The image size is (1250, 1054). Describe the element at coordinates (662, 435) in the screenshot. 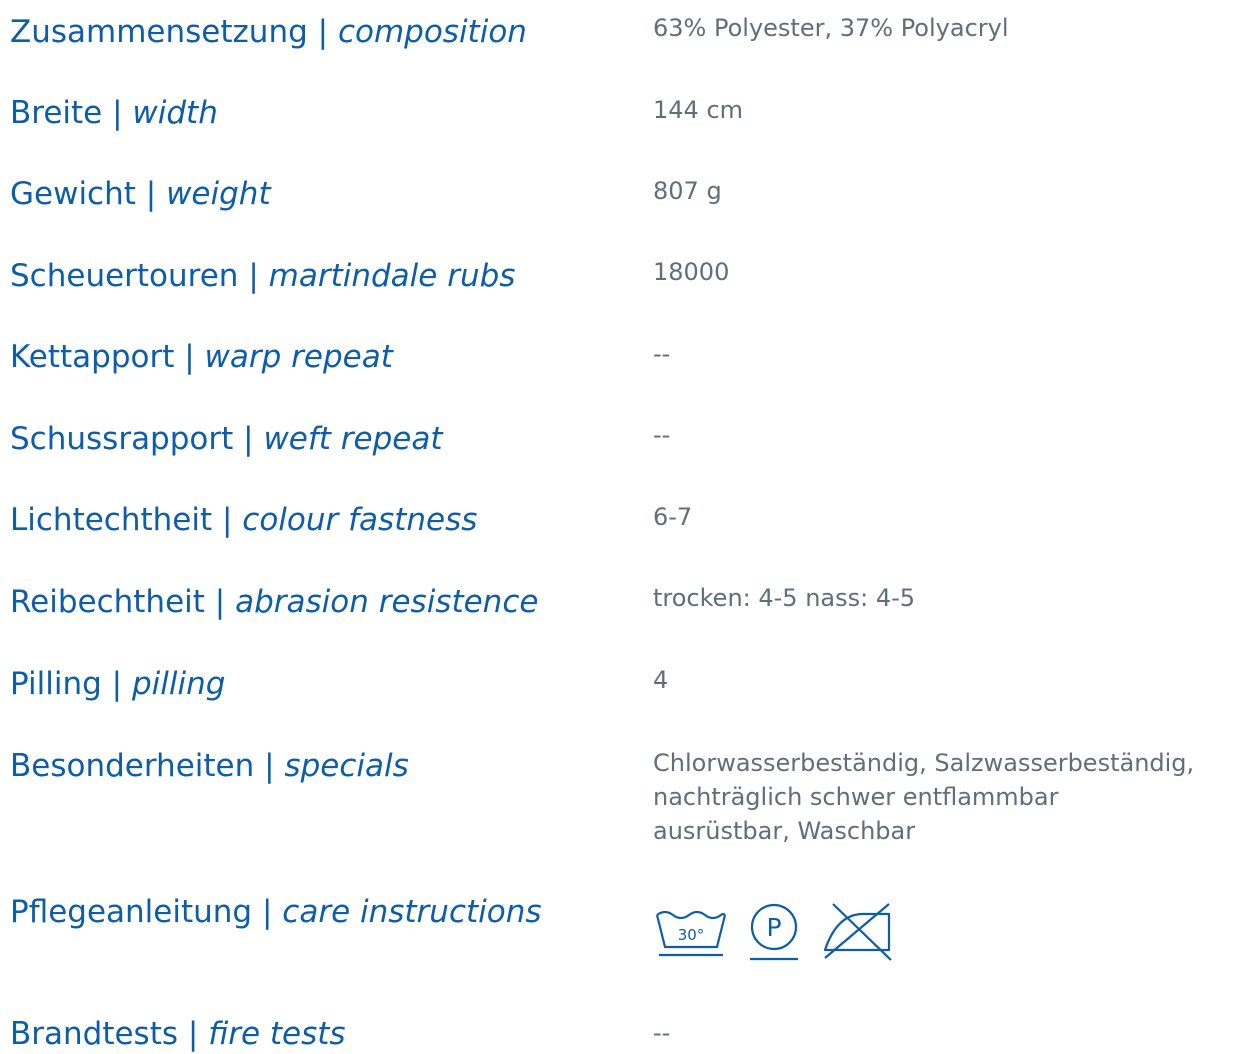

I see `weft-repeat-value: --` at that location.